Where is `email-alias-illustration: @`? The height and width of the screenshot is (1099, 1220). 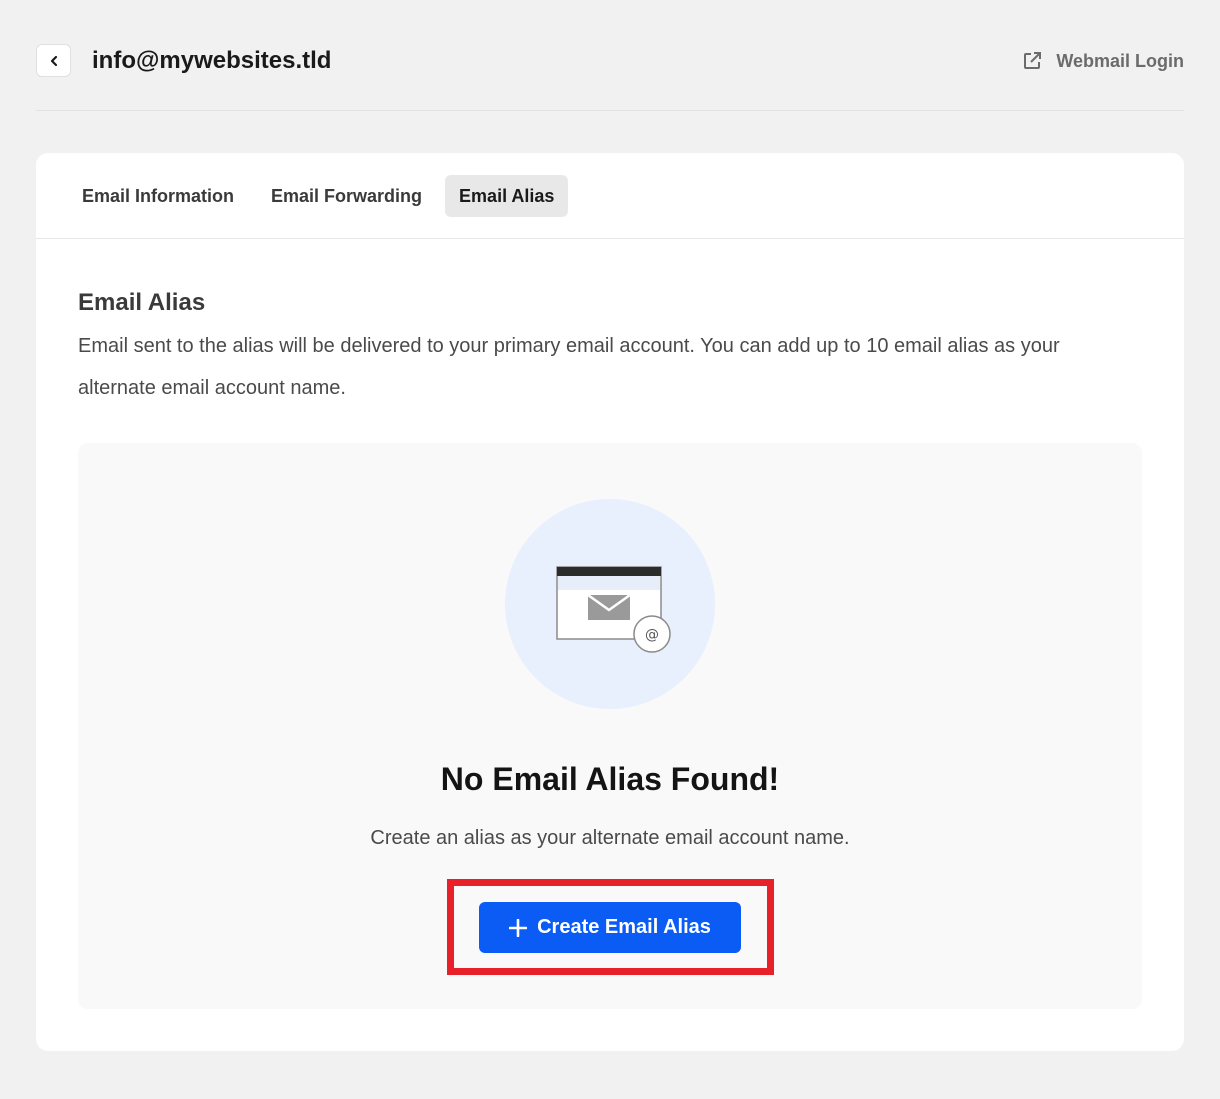
email-alias-illustration: @ is located at coordinates (610, 604).